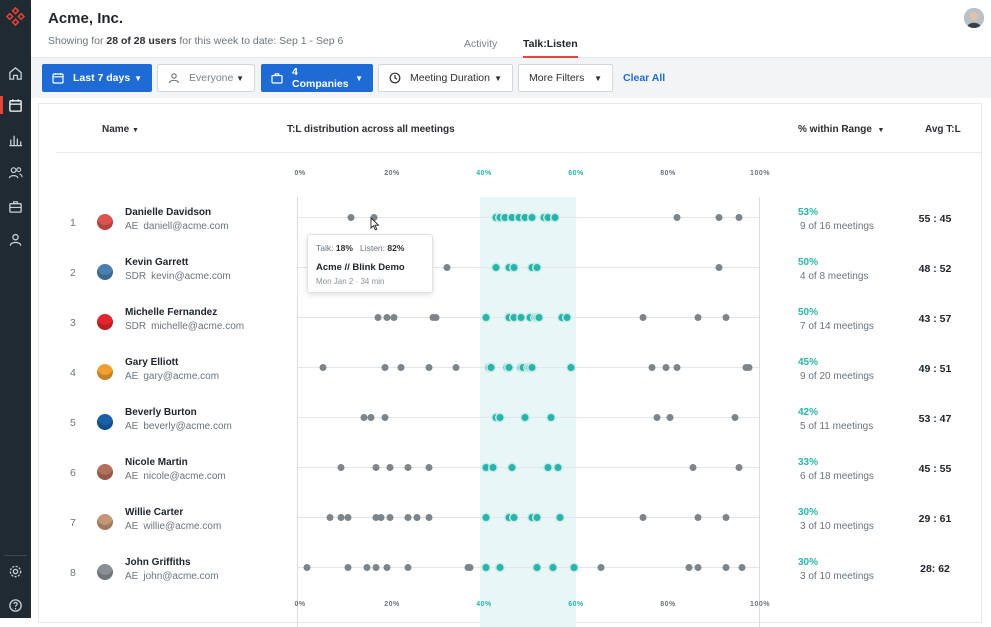 The width and height of the screenshot is (991, 627). Describe the element at coordinates (161, 412) in the screenshot. I see `user-name: Beverly Burton` at that location.